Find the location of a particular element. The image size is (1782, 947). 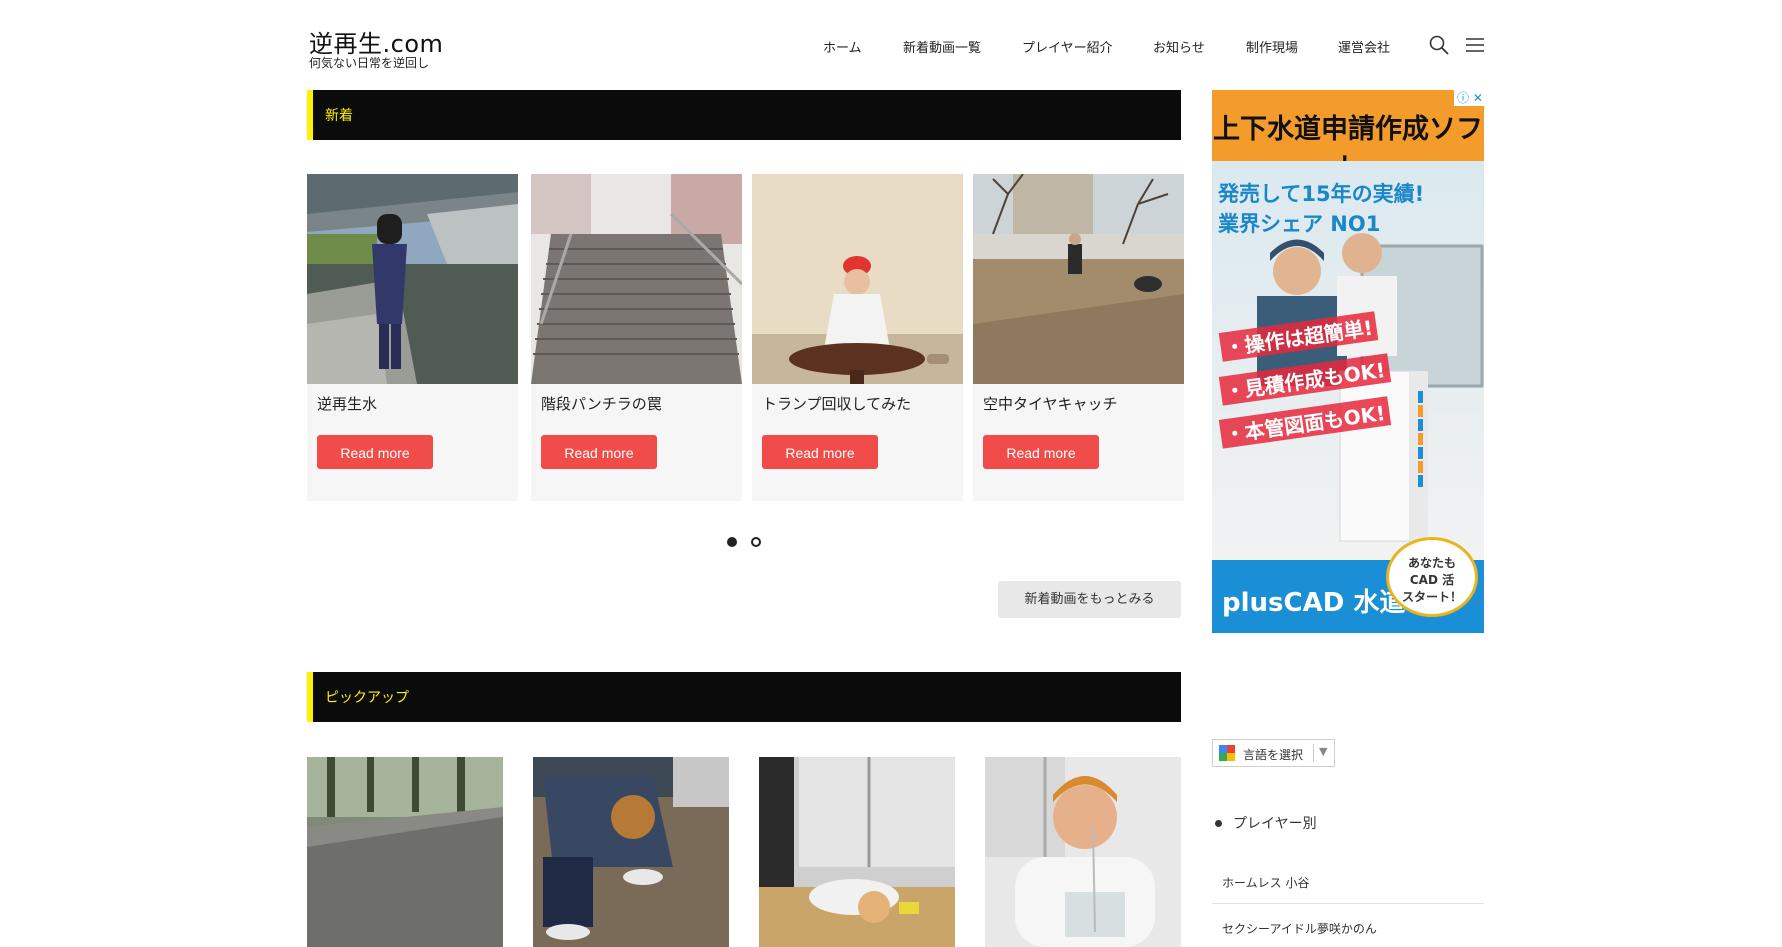

video-title: 逆再生水 is located at coordinates (347, 403).